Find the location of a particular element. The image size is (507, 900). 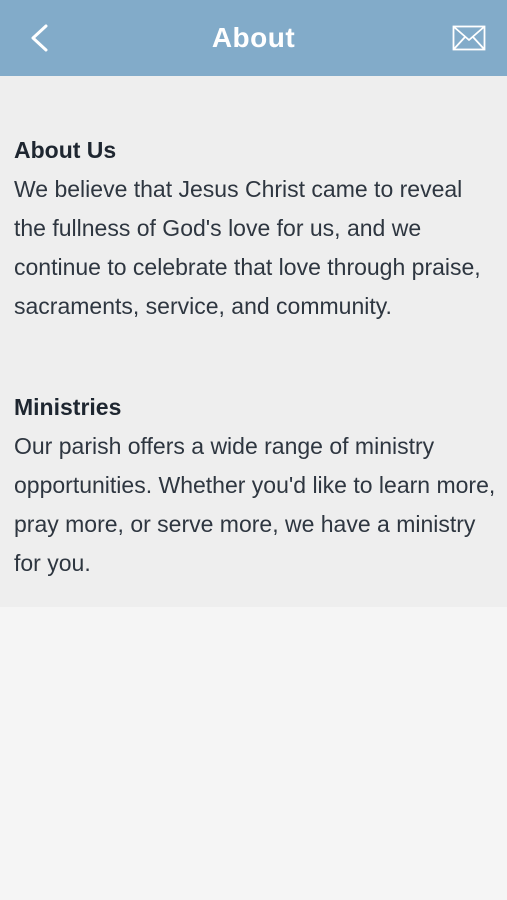

app-header: About is located at coordinates (253, 38).